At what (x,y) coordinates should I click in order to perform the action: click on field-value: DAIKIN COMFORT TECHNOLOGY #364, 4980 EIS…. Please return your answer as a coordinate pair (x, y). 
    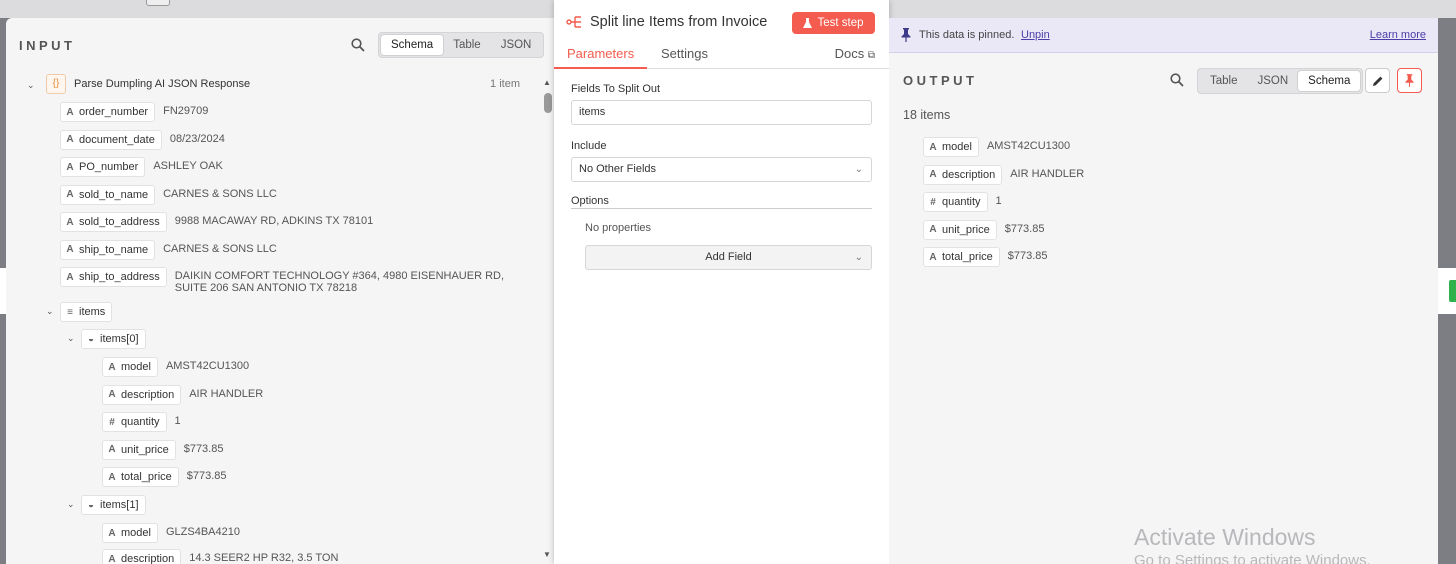
    Looking at the image, I should click on (339, 282).